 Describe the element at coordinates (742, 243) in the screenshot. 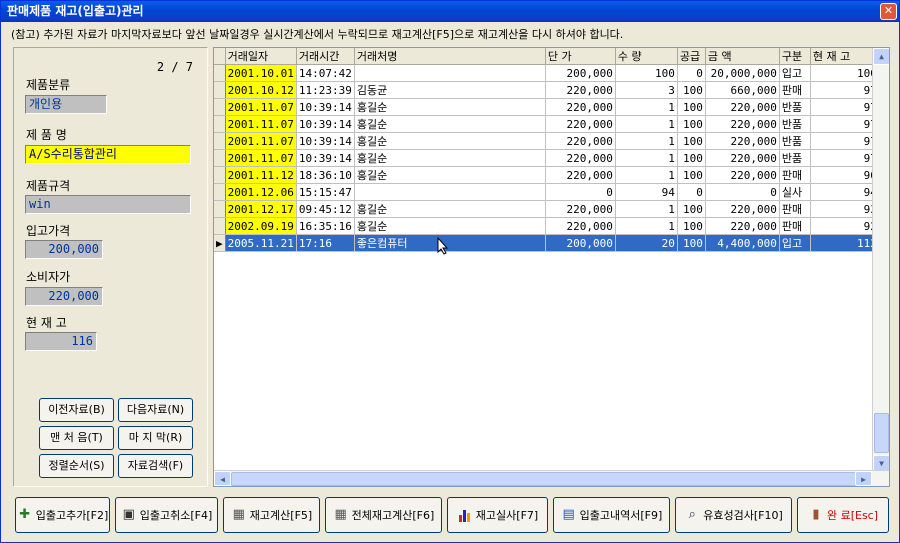

I see `table-cell: 4,400,000` at that location.